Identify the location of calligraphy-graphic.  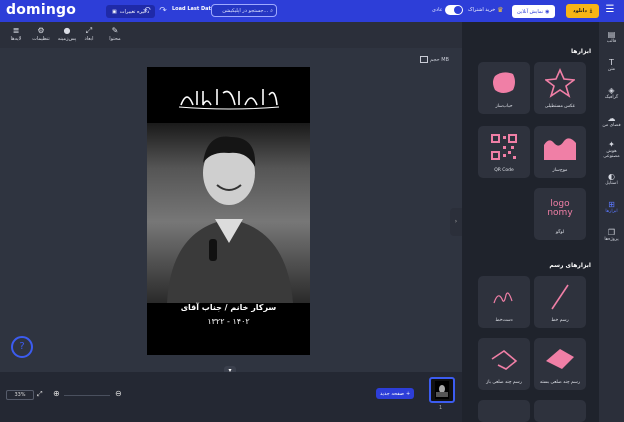
(229, 99).